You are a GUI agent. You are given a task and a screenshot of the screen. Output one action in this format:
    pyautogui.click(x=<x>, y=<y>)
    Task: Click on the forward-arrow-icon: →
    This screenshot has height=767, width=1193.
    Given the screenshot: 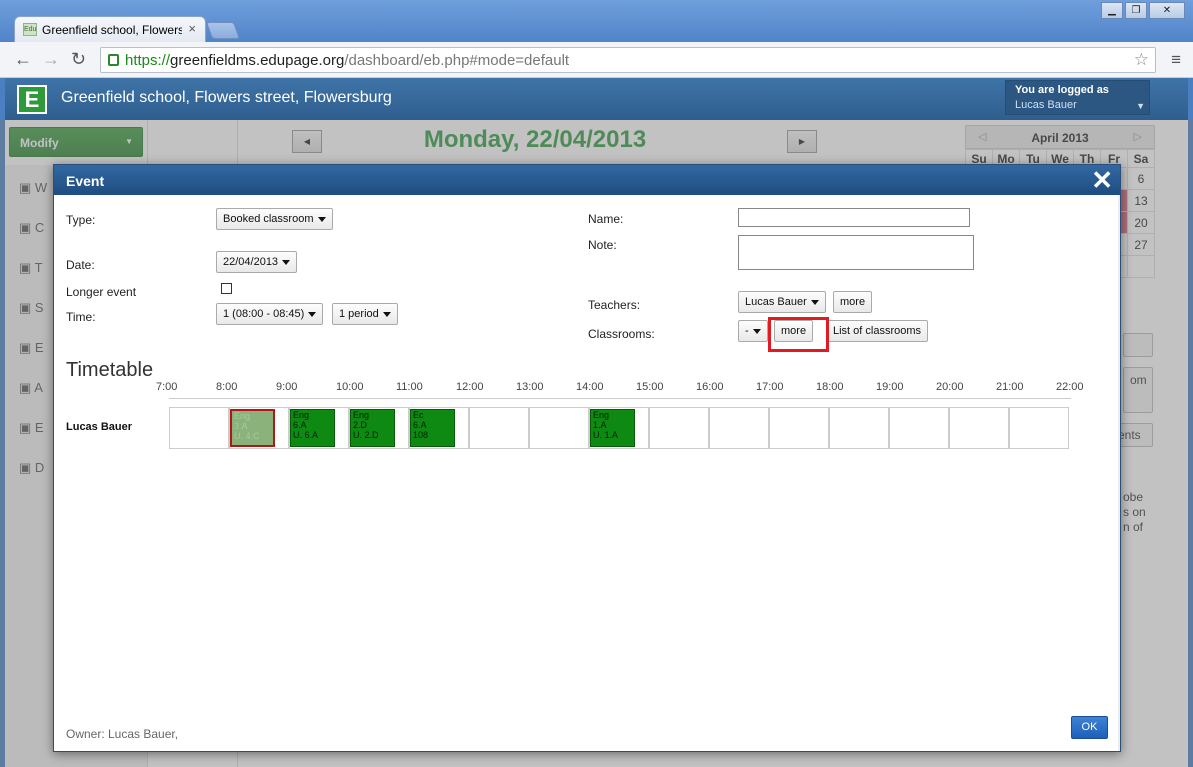 What is the action you would take?
    pyautogui.click(x=51, y=59)
    